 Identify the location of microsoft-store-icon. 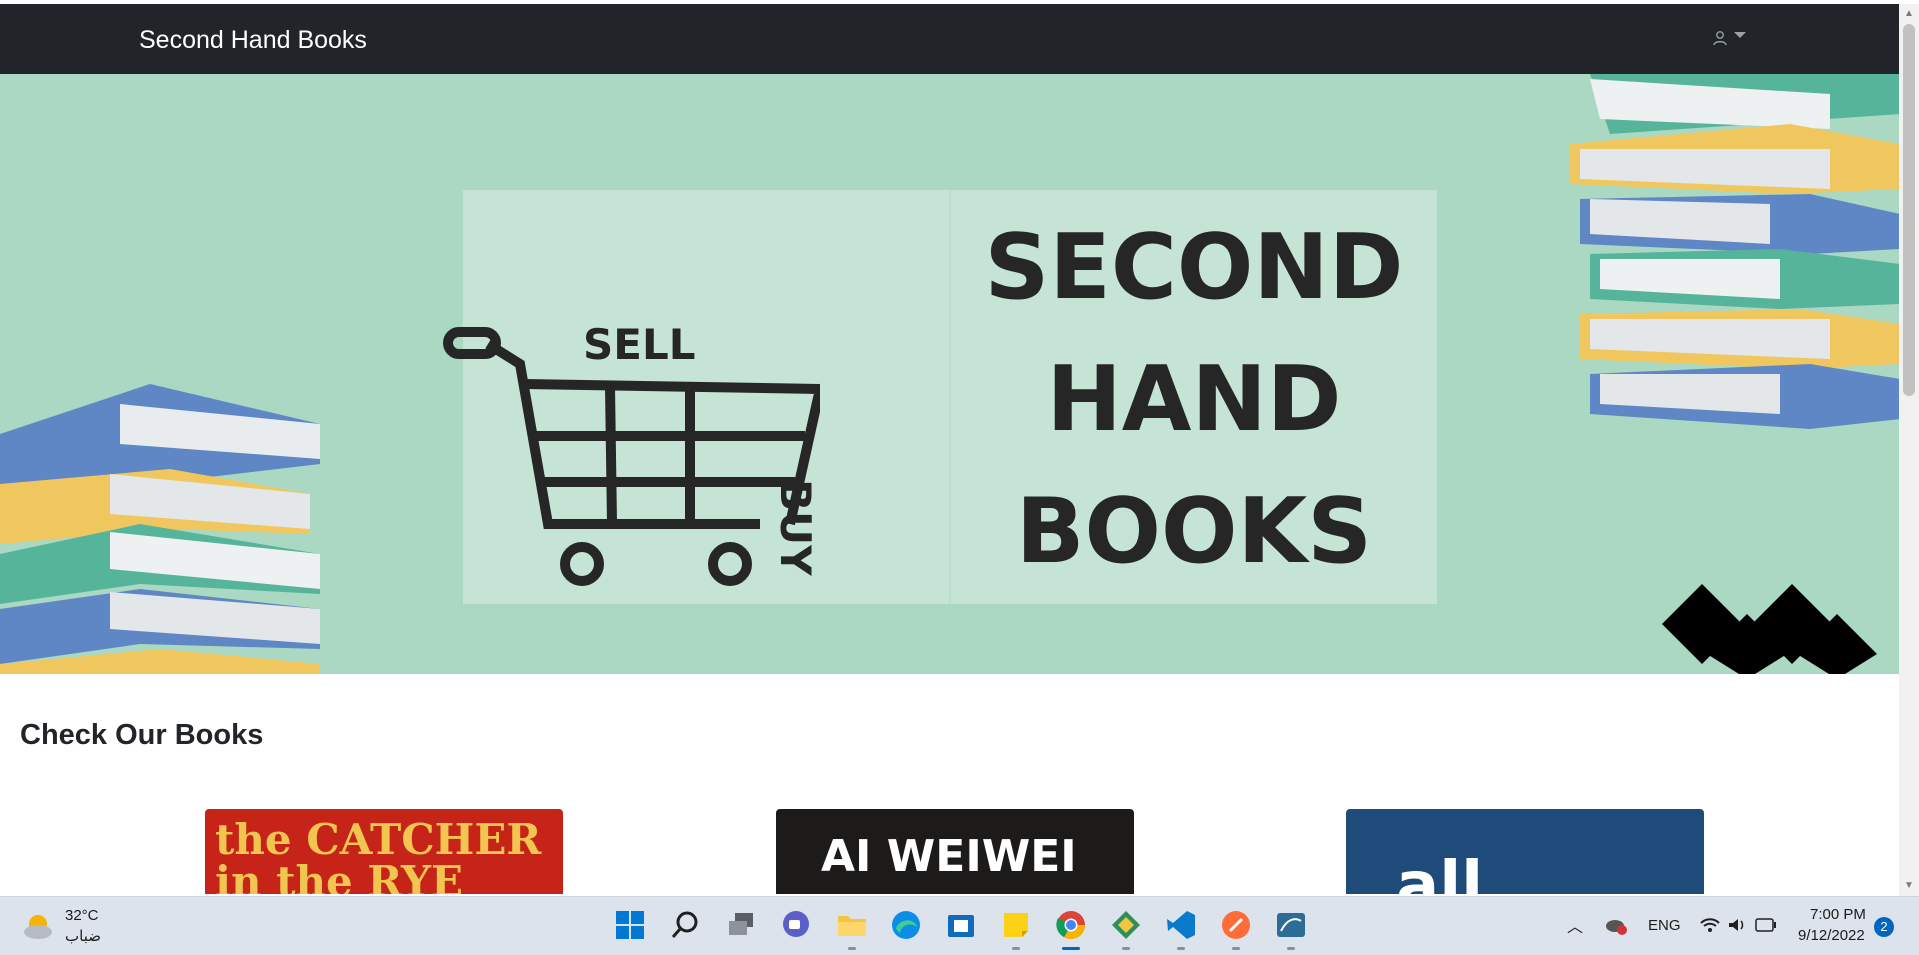
(961, 925).